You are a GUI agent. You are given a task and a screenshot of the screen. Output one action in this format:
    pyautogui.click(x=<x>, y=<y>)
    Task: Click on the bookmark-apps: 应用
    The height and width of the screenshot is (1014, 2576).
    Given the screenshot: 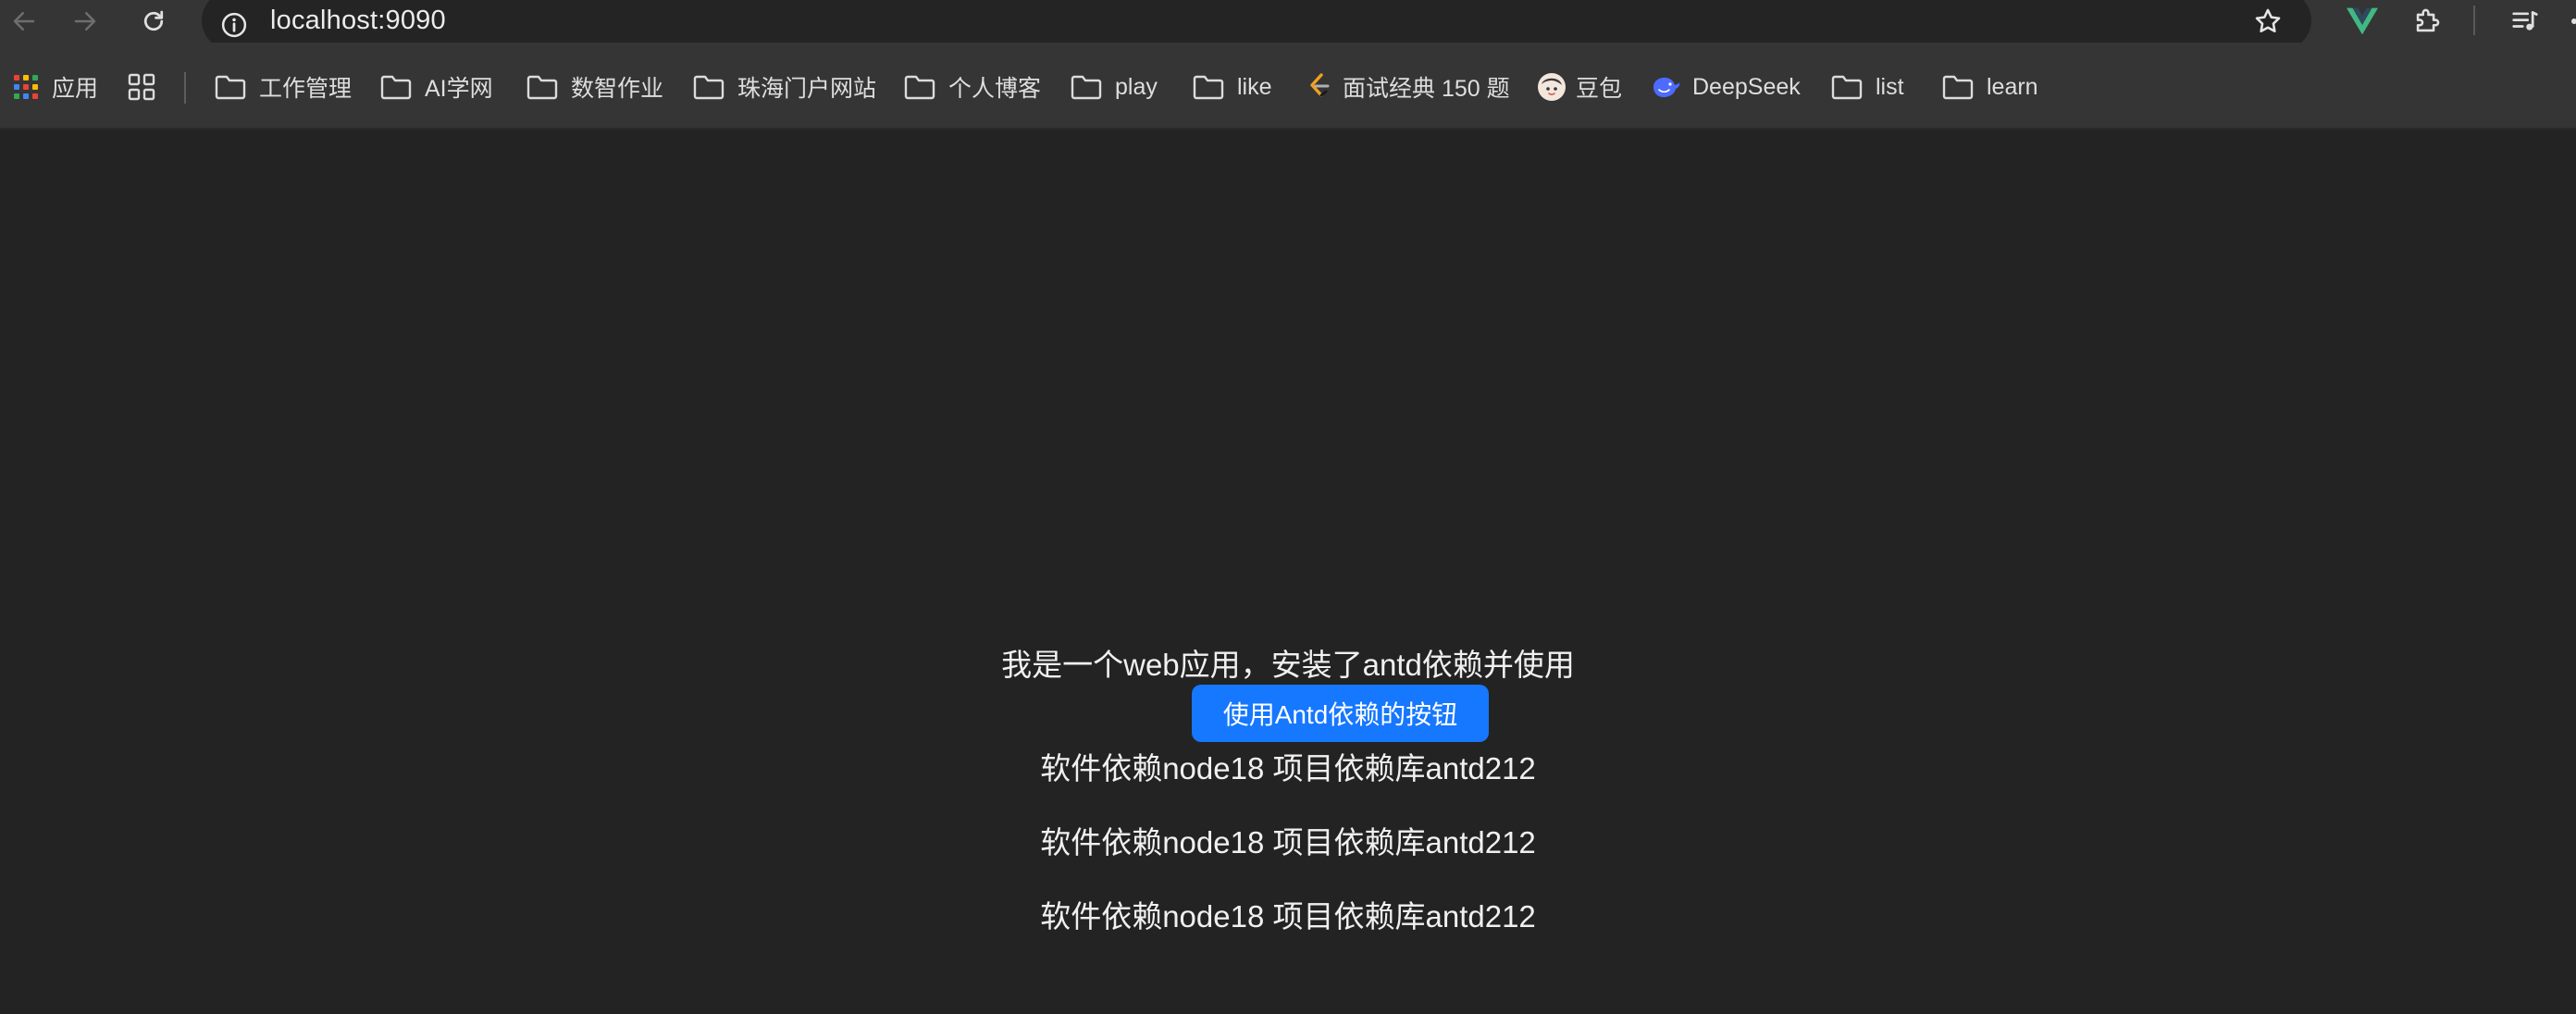 What is the action you would take?
    pyautogui.click(x=56, y=87)
    